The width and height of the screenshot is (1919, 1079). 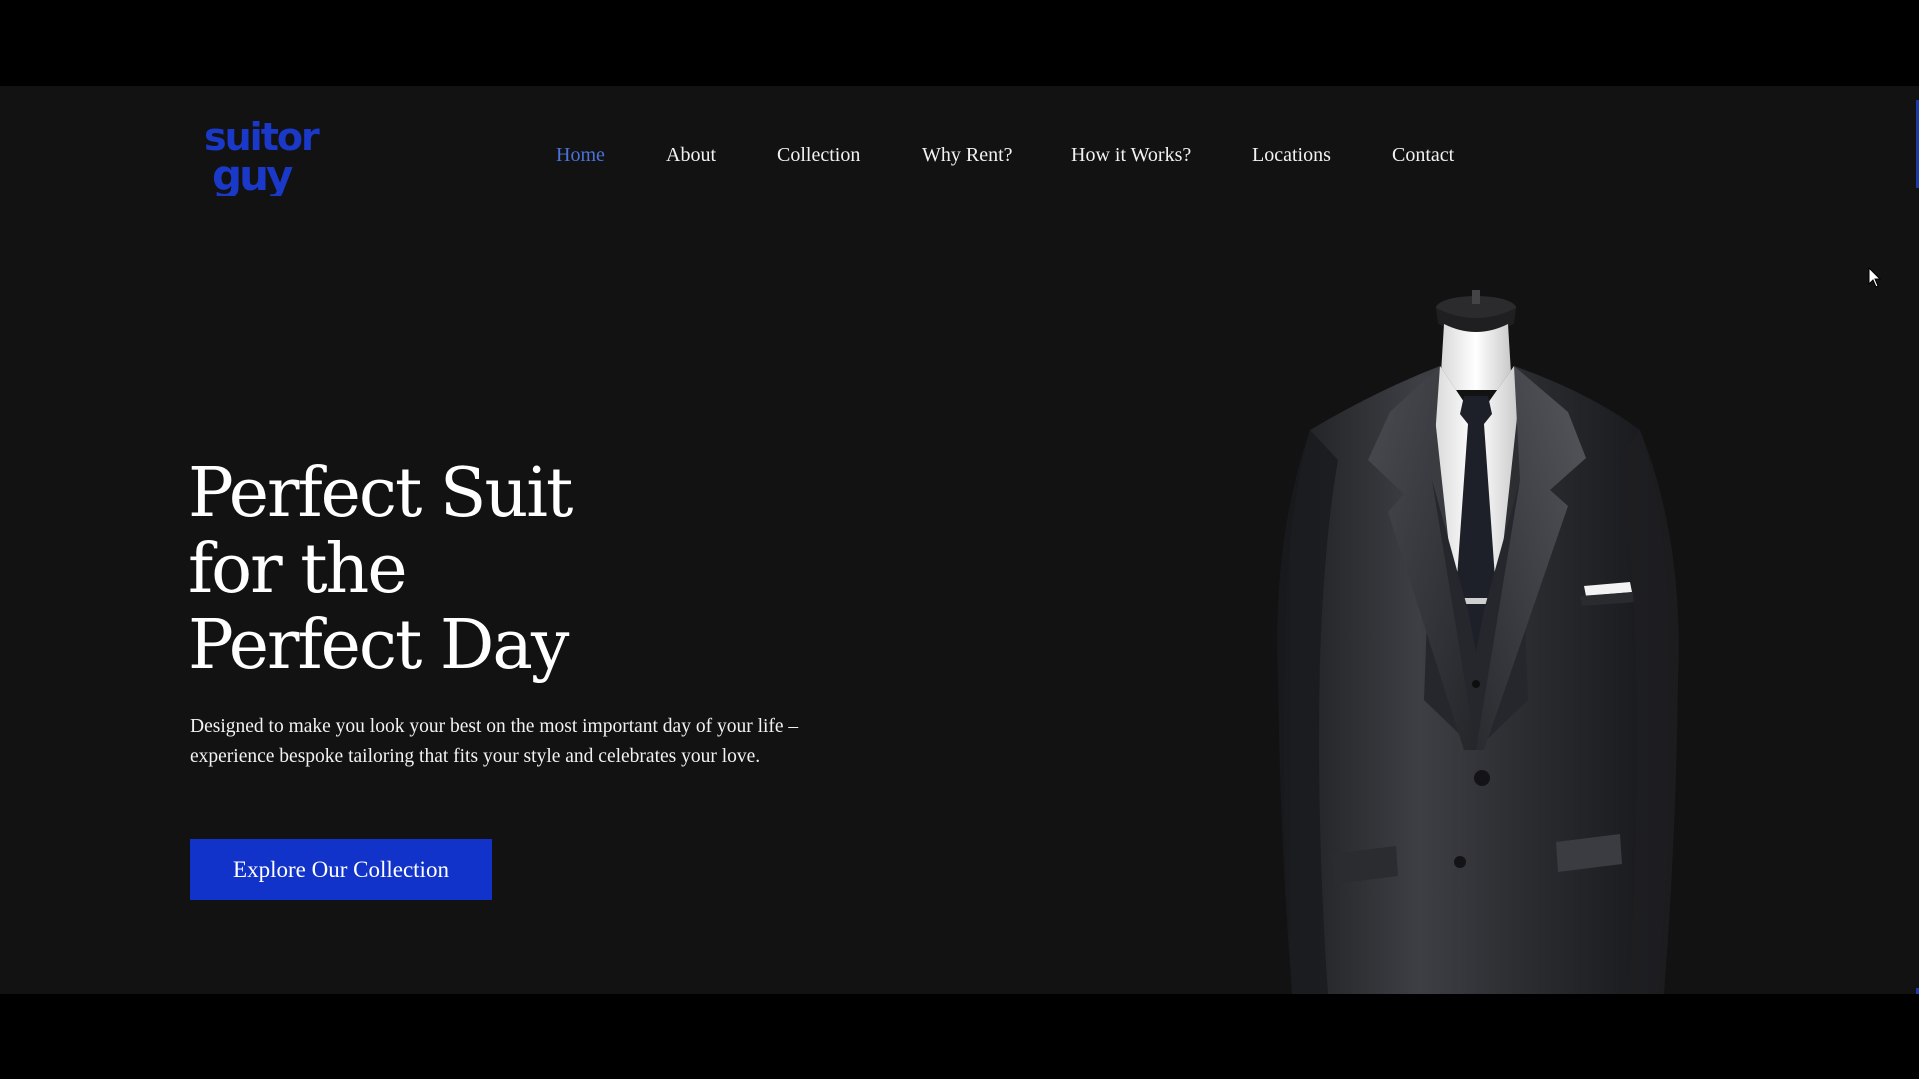 What do you see at coordinates (818, 155) in the screenshot?
I see `nav-collection: Collection` at bounding box center [818, 155].